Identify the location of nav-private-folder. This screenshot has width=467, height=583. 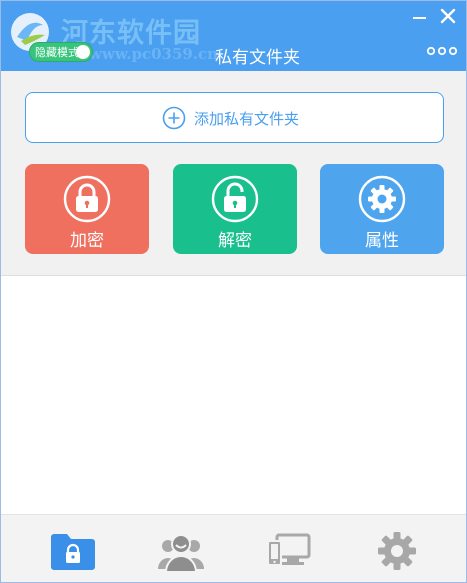
(73, 551).